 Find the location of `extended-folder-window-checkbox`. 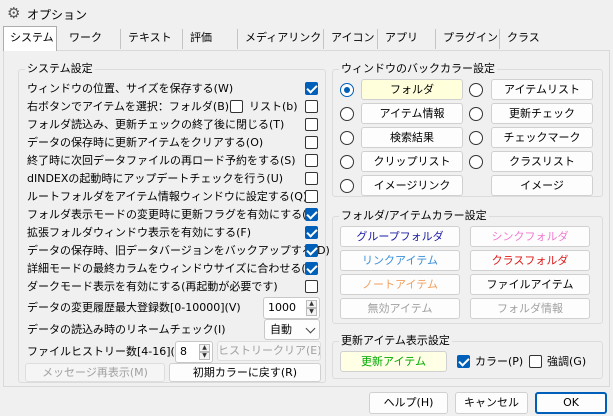

extended-folder-window-checkbox is located at coordinates (311, 232).